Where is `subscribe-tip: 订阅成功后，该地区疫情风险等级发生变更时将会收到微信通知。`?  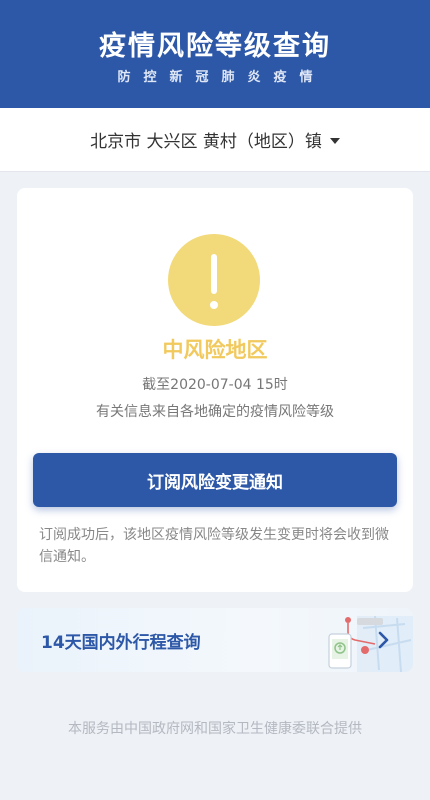
subscribe-tip: 订阅成功后，该地区疫情风险等级发生变更时将会收到微信通知。 is located at coordinates (214, 546).